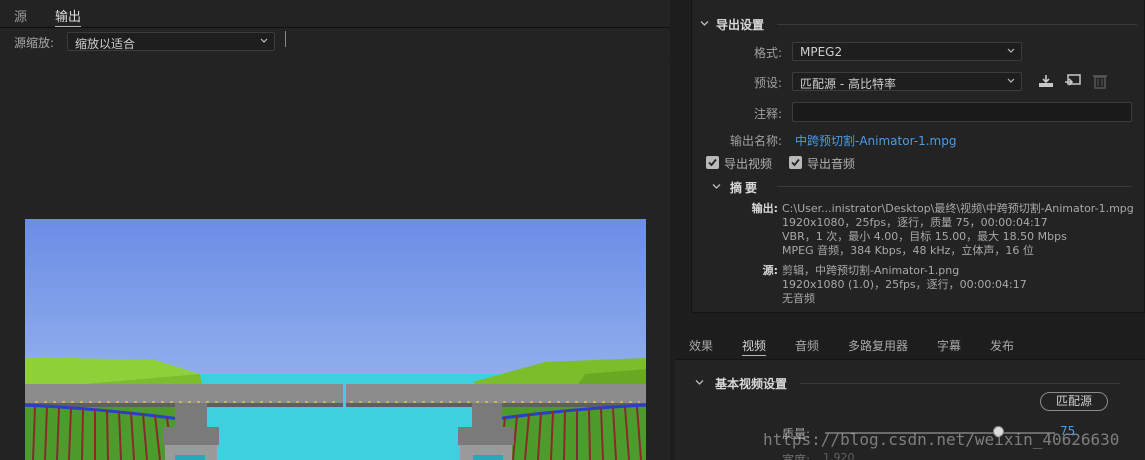 The image size is (1145, 460). I want to click on comments-input, so click(962, 112).